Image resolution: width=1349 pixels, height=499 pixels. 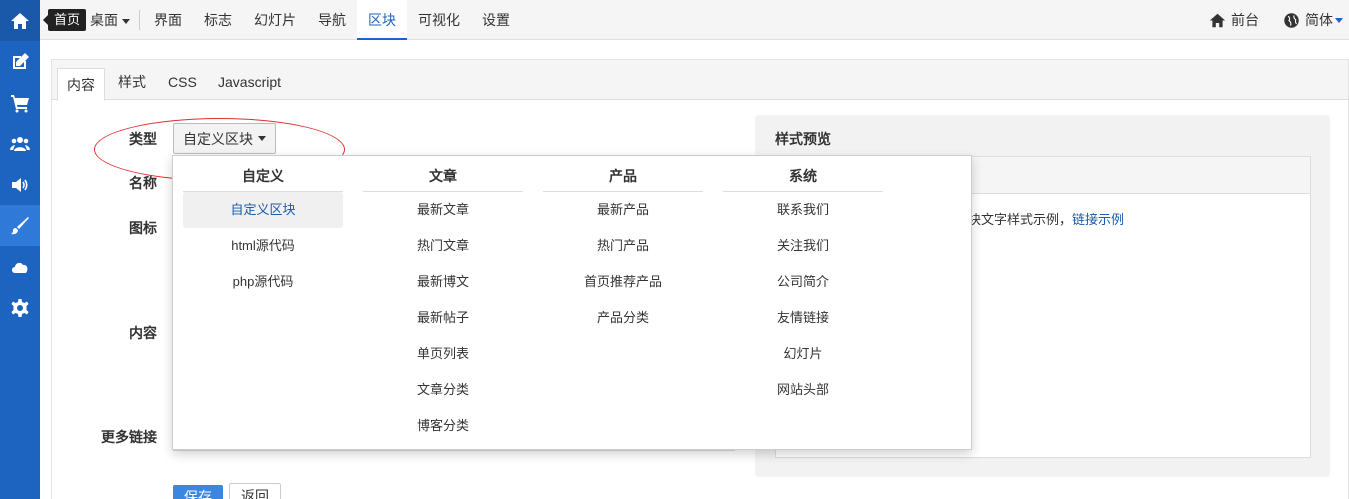 I want to click on top-navbar: 桌面 界面 标志 幻灯片 导航 区块 可视化 设置 前台 简体, so click(x=694, y=20).